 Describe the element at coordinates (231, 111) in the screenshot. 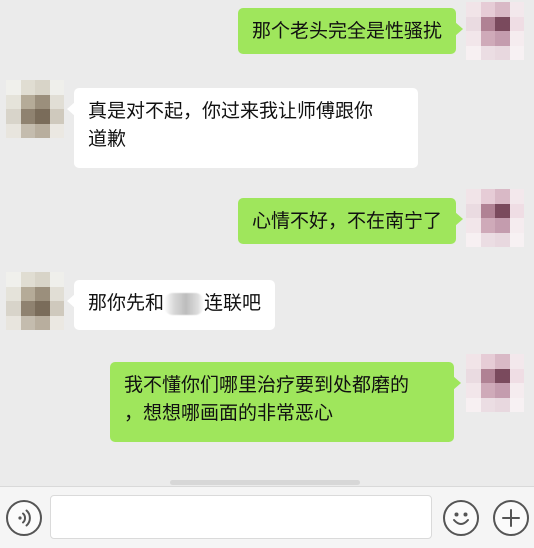

I see `message-text-line: 真是对不起，你过来我让师傅跟你` at that location.